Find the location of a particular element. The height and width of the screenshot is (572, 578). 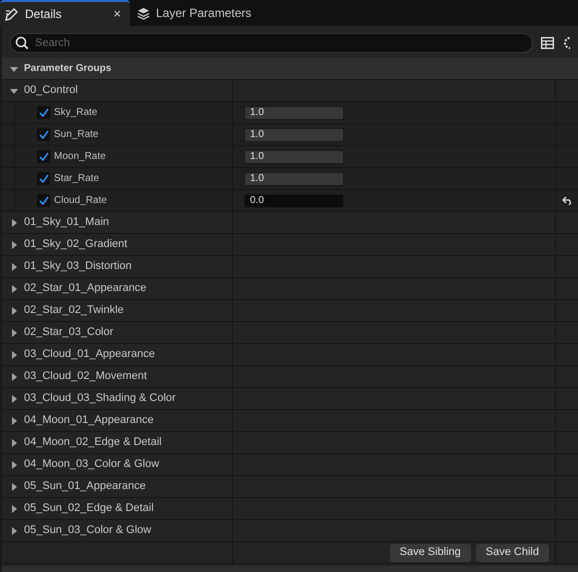

group-label: 04_Moon_01_Appearance is located at coordinates (89, 420).